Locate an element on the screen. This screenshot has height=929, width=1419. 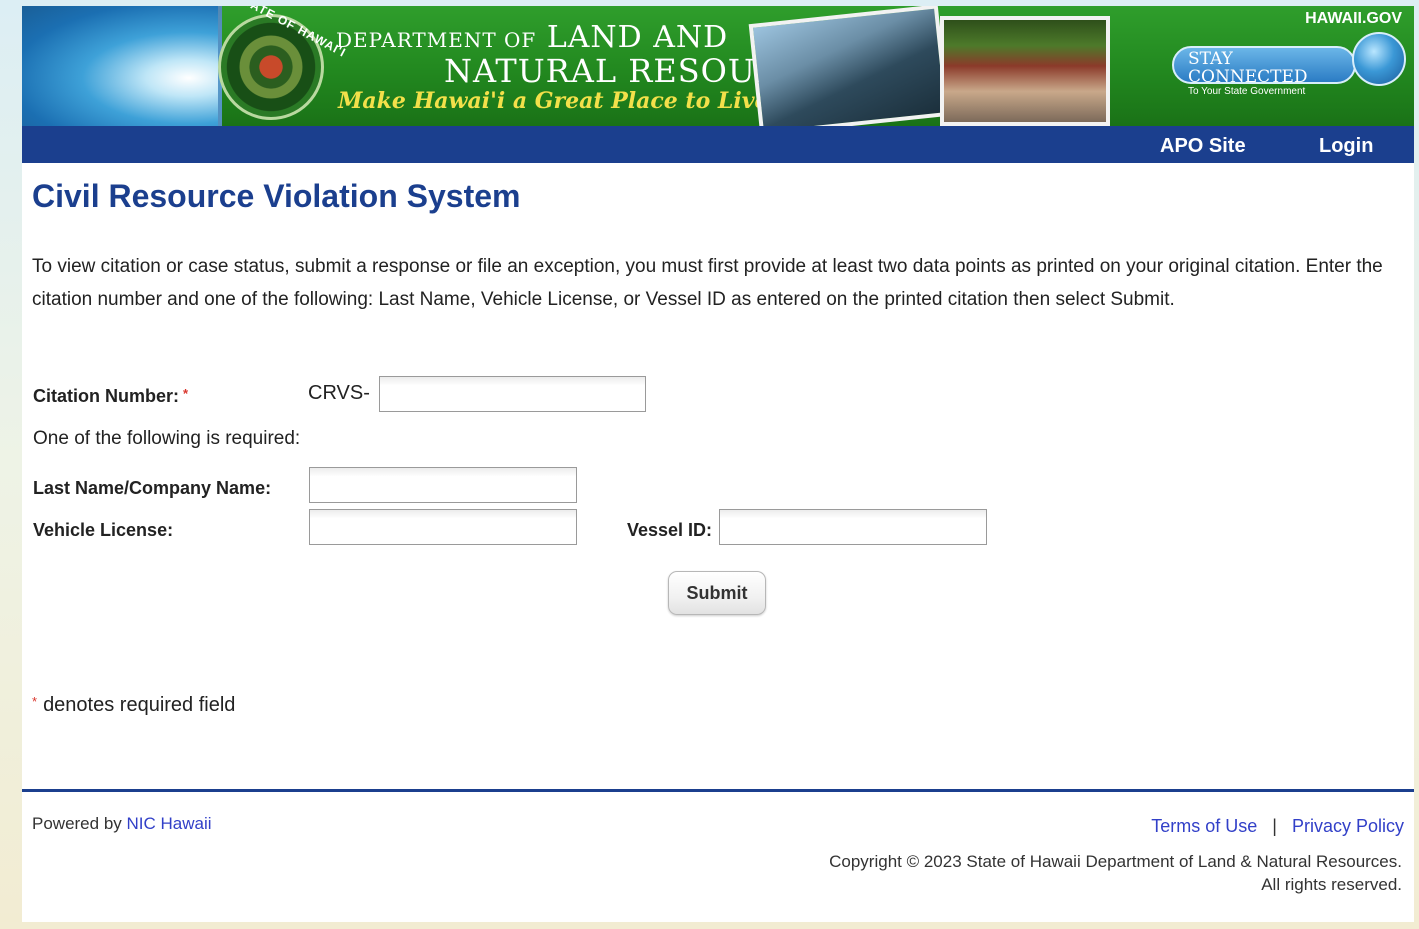
last-name-label: Last Name/Company Name: is located at coordinates (152, 488).